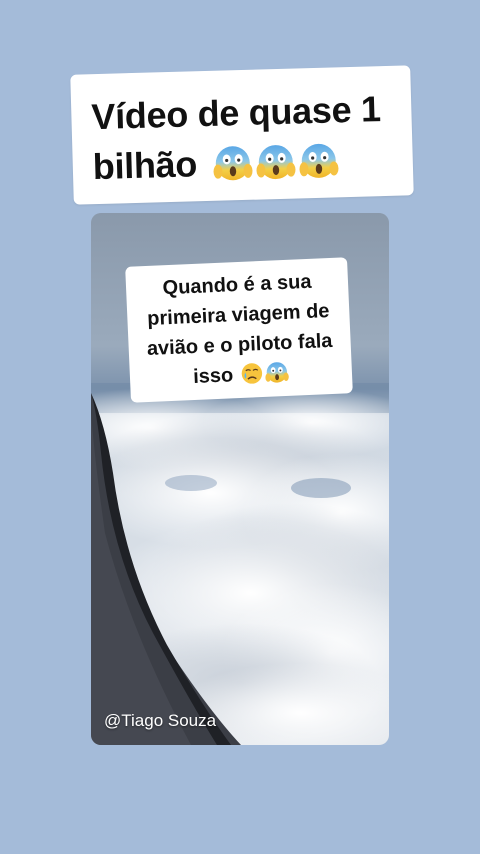 This screenshot has width=480, height=854. I want to click on title-line-2: bilhão, so click(145, 165).